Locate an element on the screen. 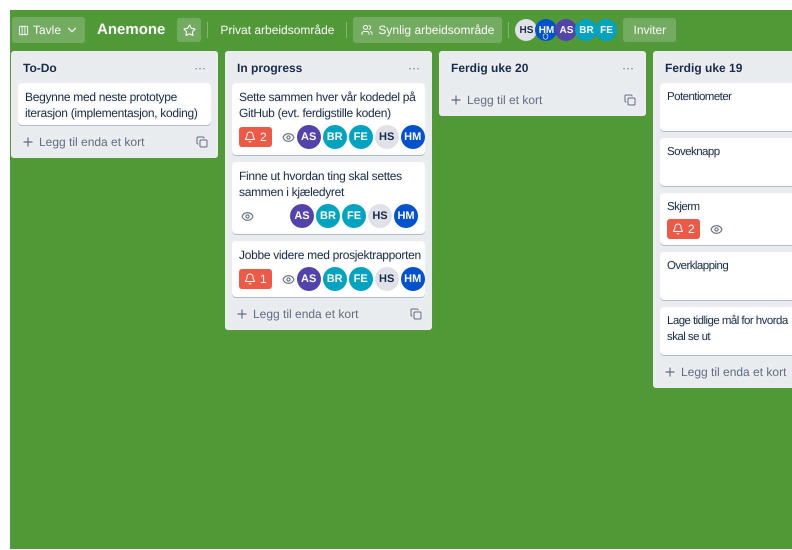 This screenshot has height=550, width=792. list-title: In progress is located at coordinates (269, 68).